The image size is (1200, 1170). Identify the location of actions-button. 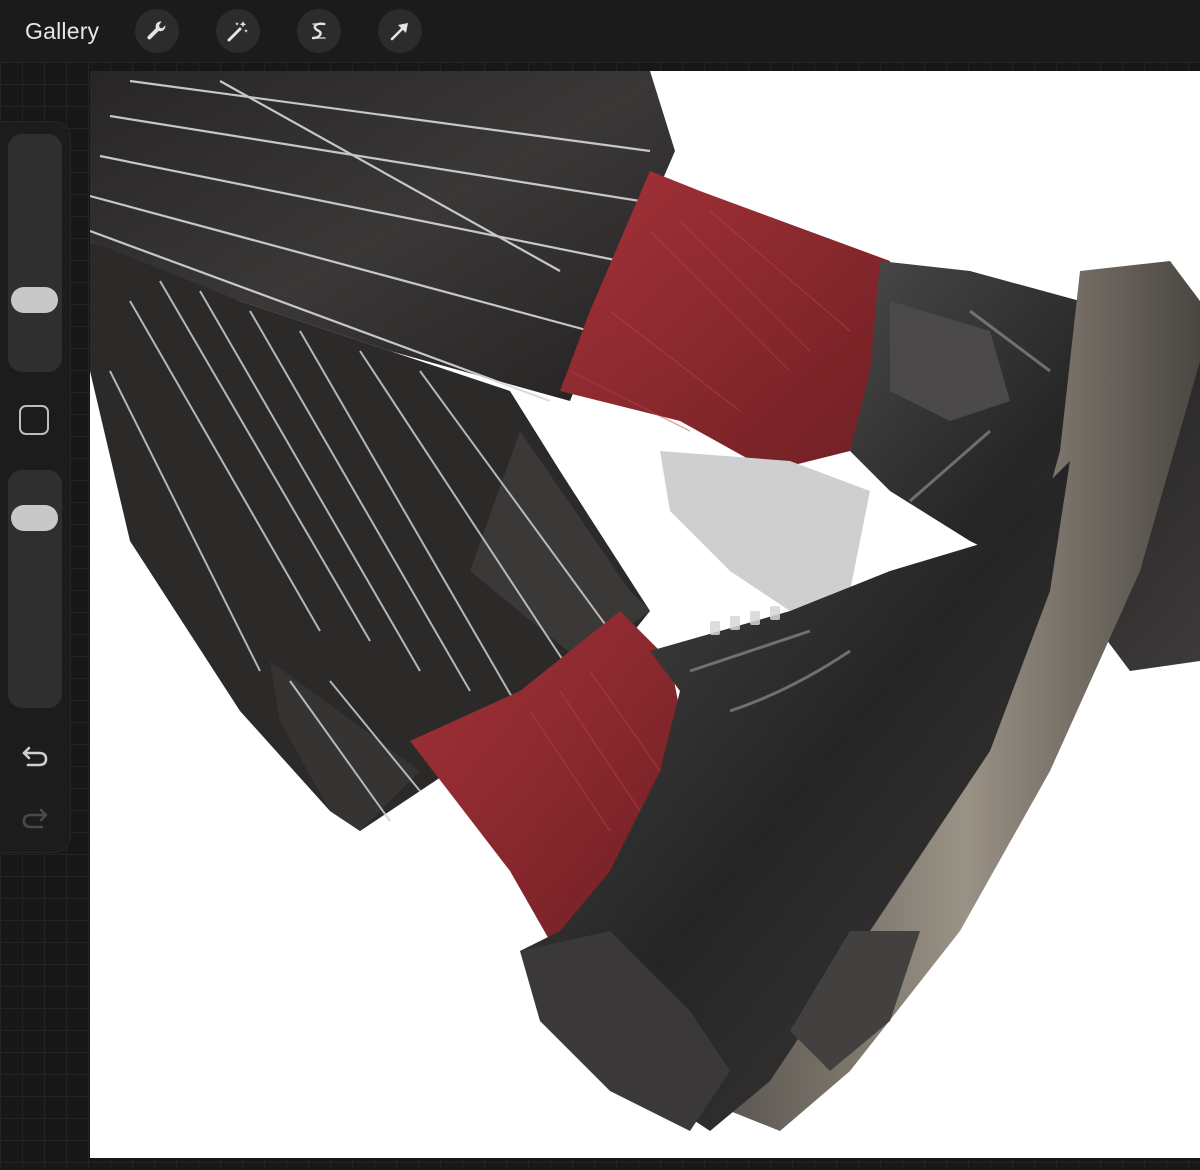
(157, 31).